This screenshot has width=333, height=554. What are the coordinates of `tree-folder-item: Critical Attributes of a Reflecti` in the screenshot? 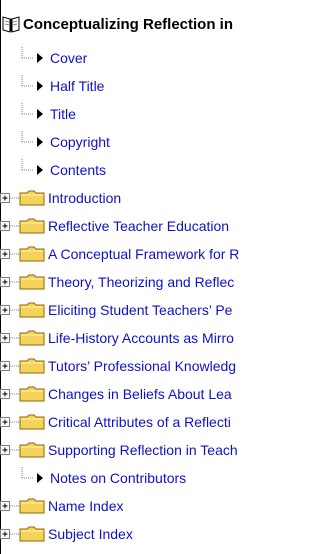 It's located at (115, 421).